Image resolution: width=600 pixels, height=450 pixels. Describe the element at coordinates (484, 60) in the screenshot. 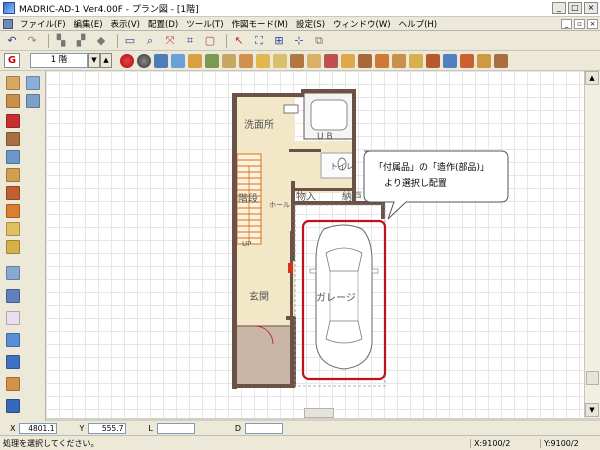

I see `plant-part-icon` at that location.